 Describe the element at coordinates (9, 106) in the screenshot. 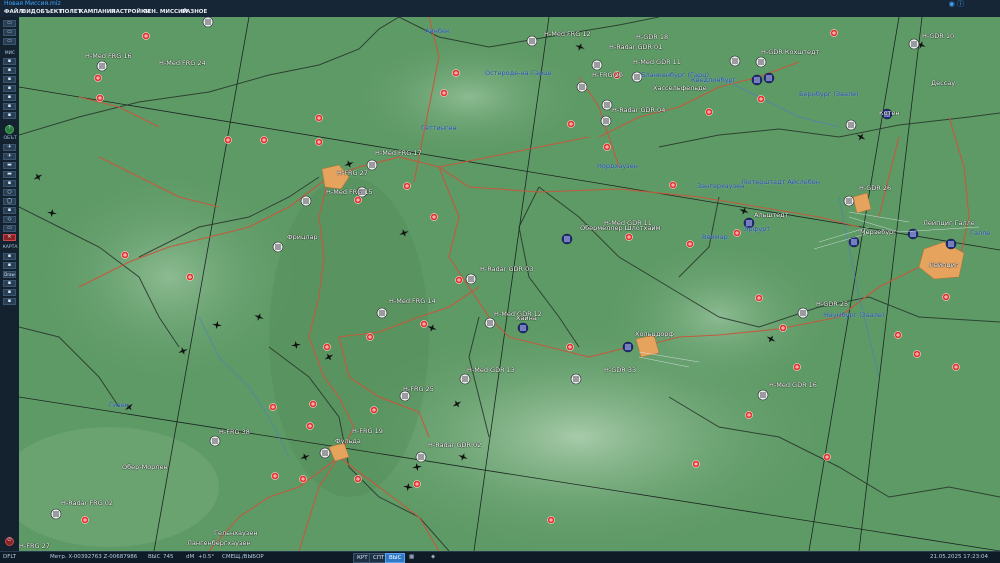

I see `mission-tool-6-button: ▪` at that location.